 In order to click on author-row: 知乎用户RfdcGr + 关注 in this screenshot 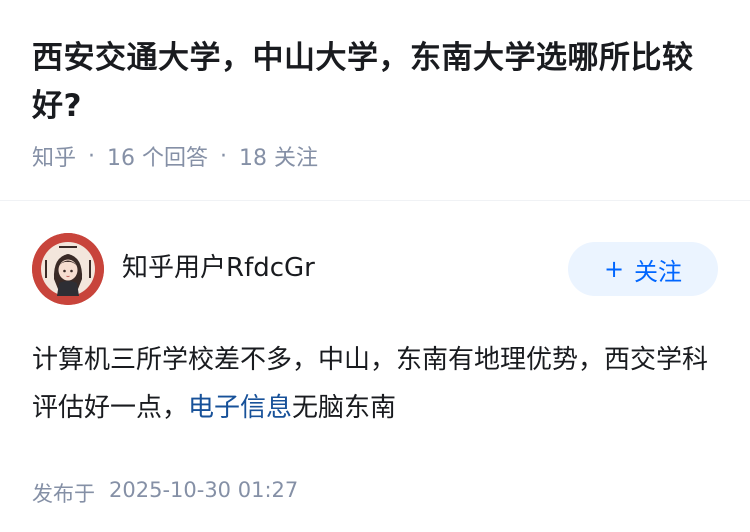, I will do `click(375, 269)`.